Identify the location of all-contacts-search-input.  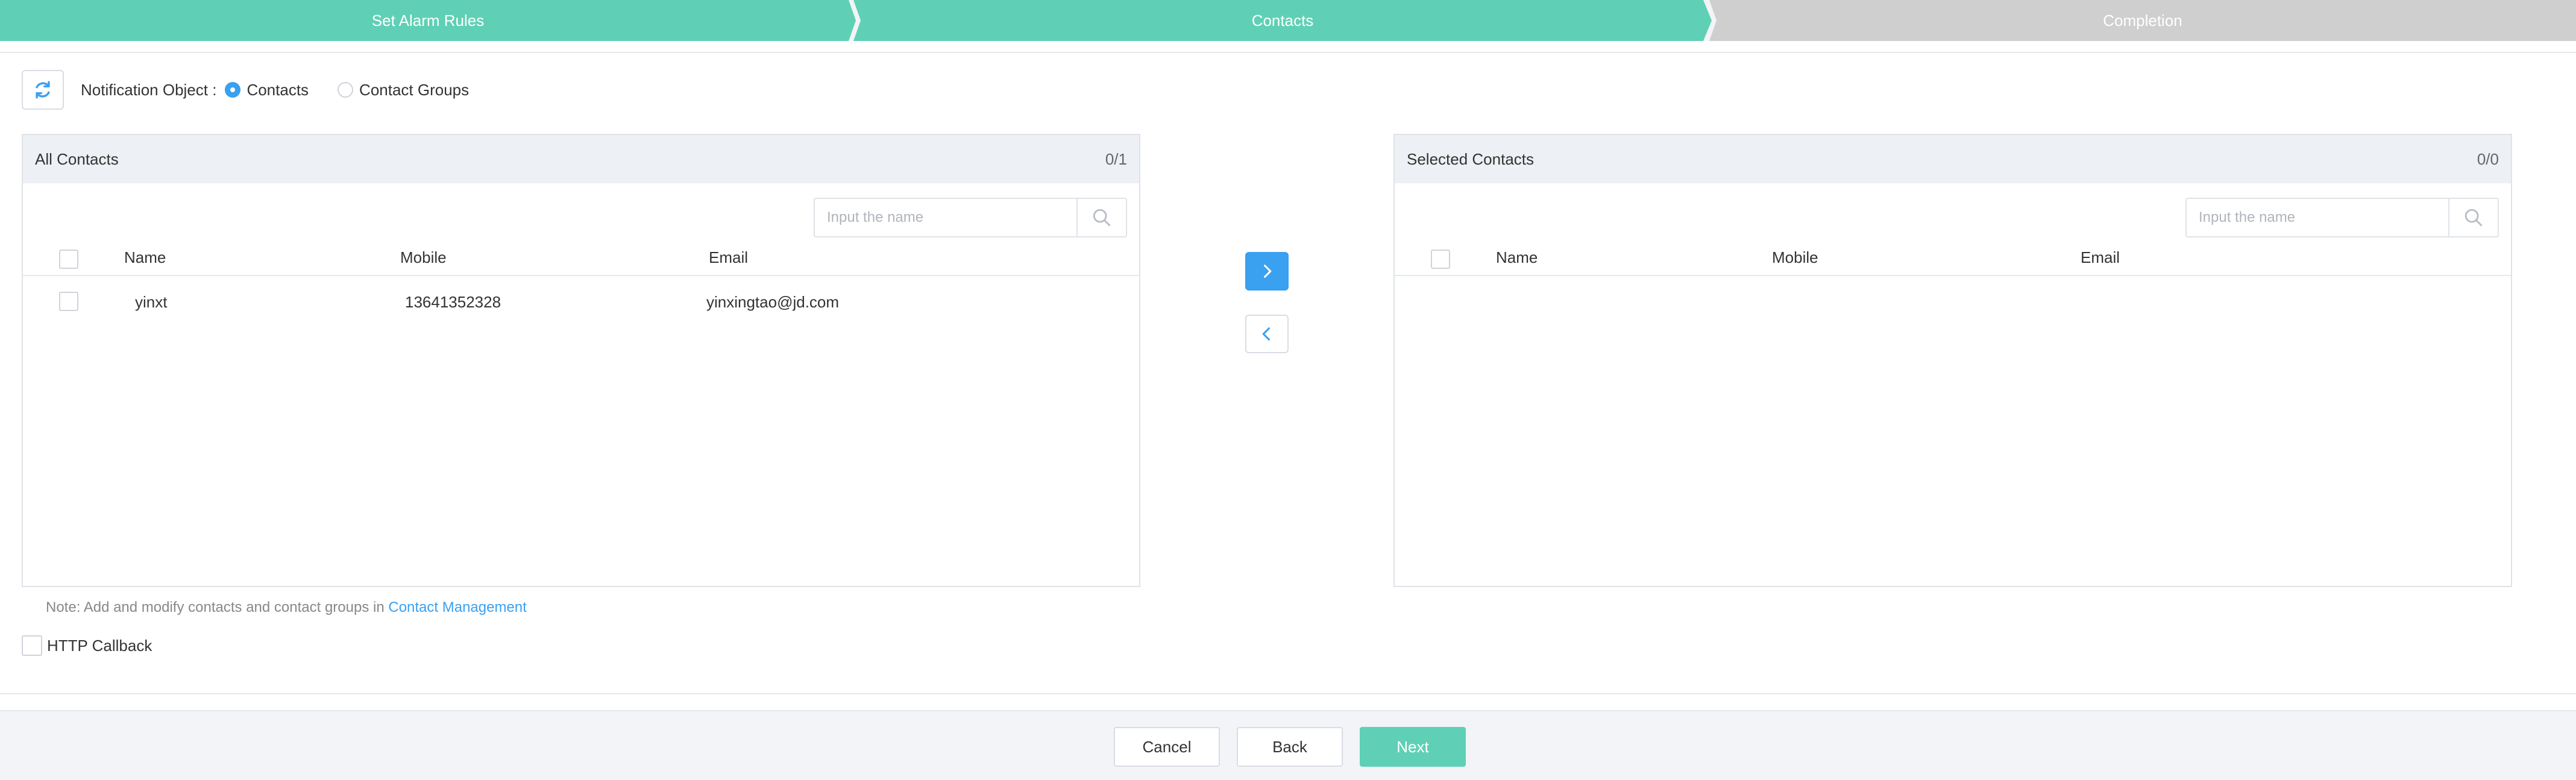
(945, 217).